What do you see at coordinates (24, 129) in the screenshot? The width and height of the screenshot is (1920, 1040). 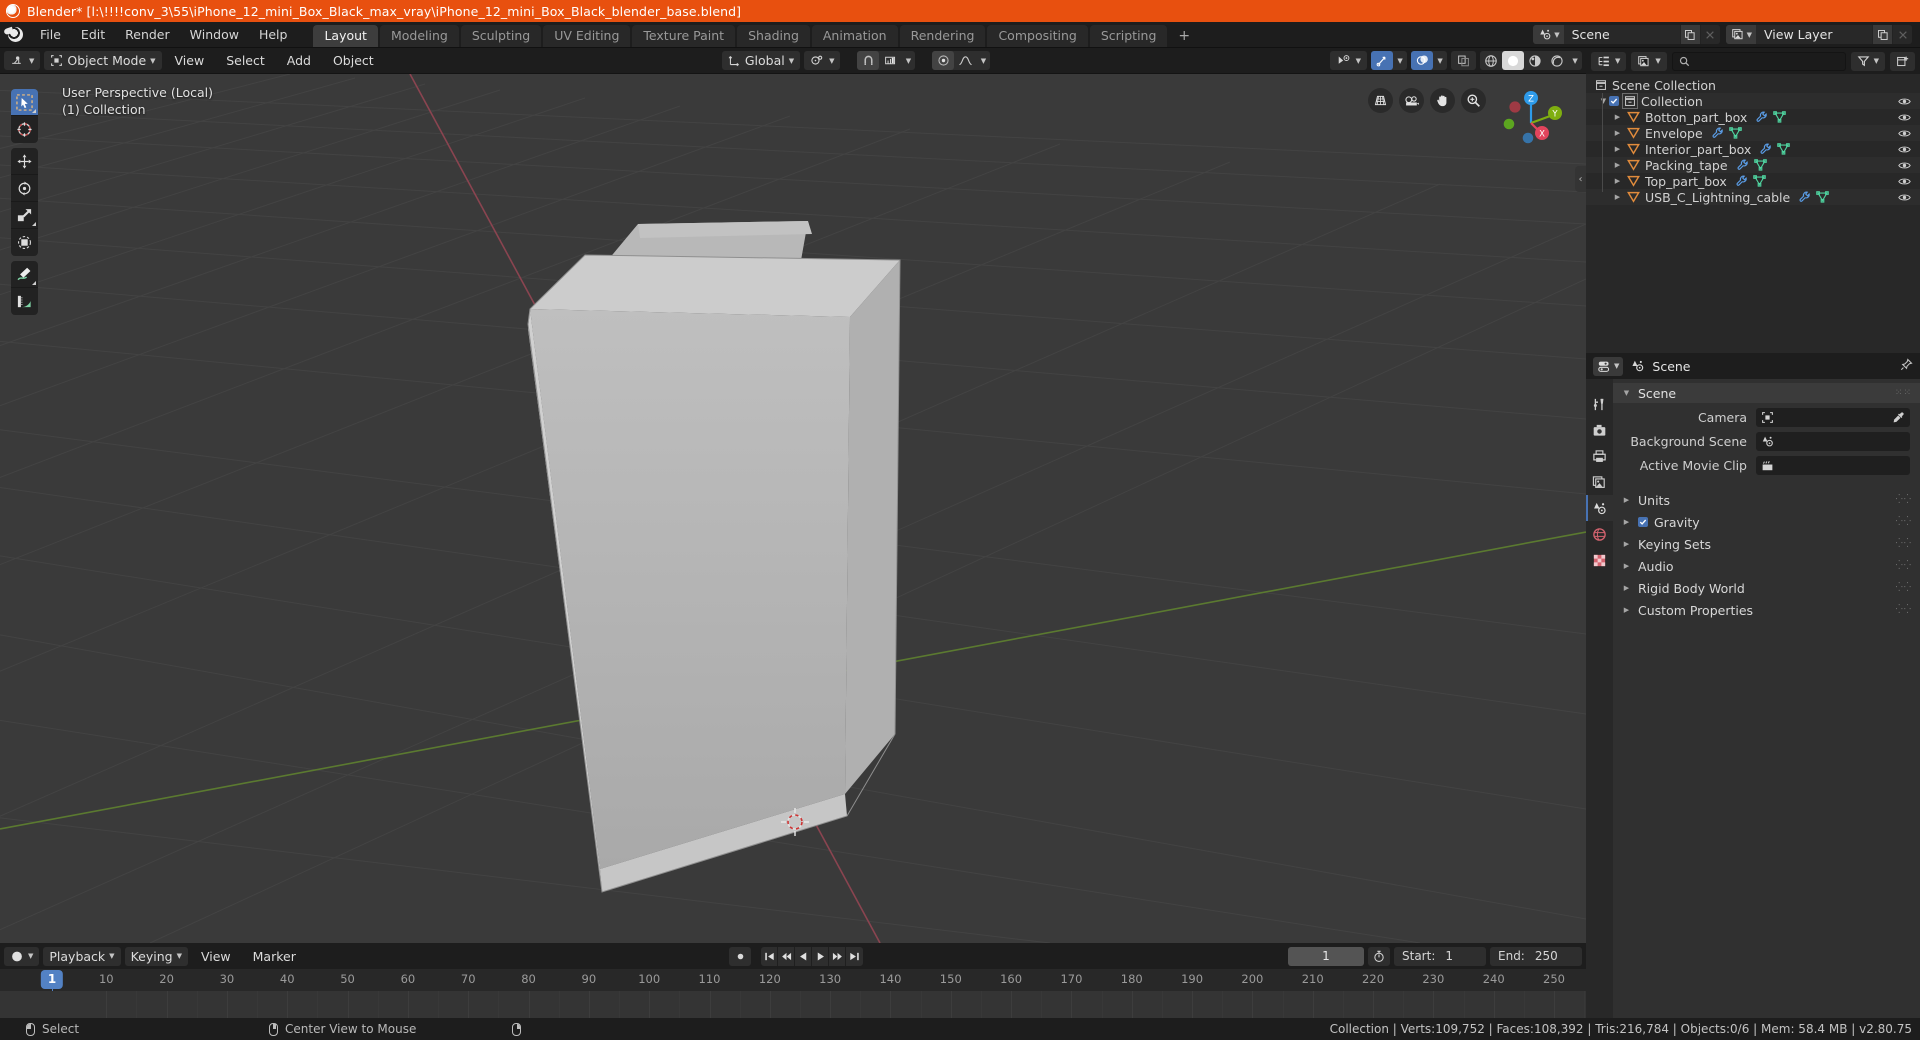 I see `cursor-tool-button` at bounding box center [24, 129].